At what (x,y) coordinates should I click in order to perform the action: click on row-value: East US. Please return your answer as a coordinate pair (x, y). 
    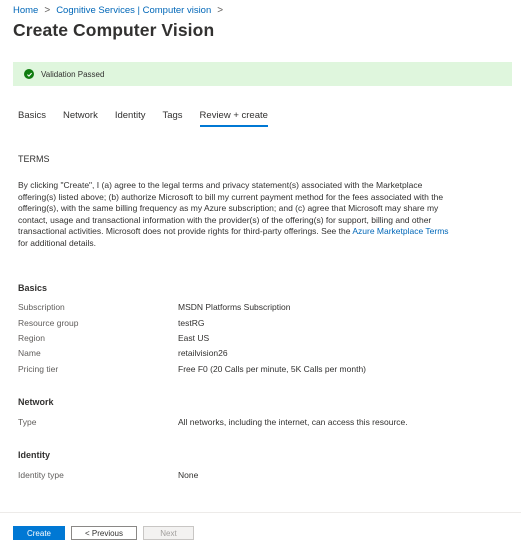
    Looking at the image, I should click on (194, 338).